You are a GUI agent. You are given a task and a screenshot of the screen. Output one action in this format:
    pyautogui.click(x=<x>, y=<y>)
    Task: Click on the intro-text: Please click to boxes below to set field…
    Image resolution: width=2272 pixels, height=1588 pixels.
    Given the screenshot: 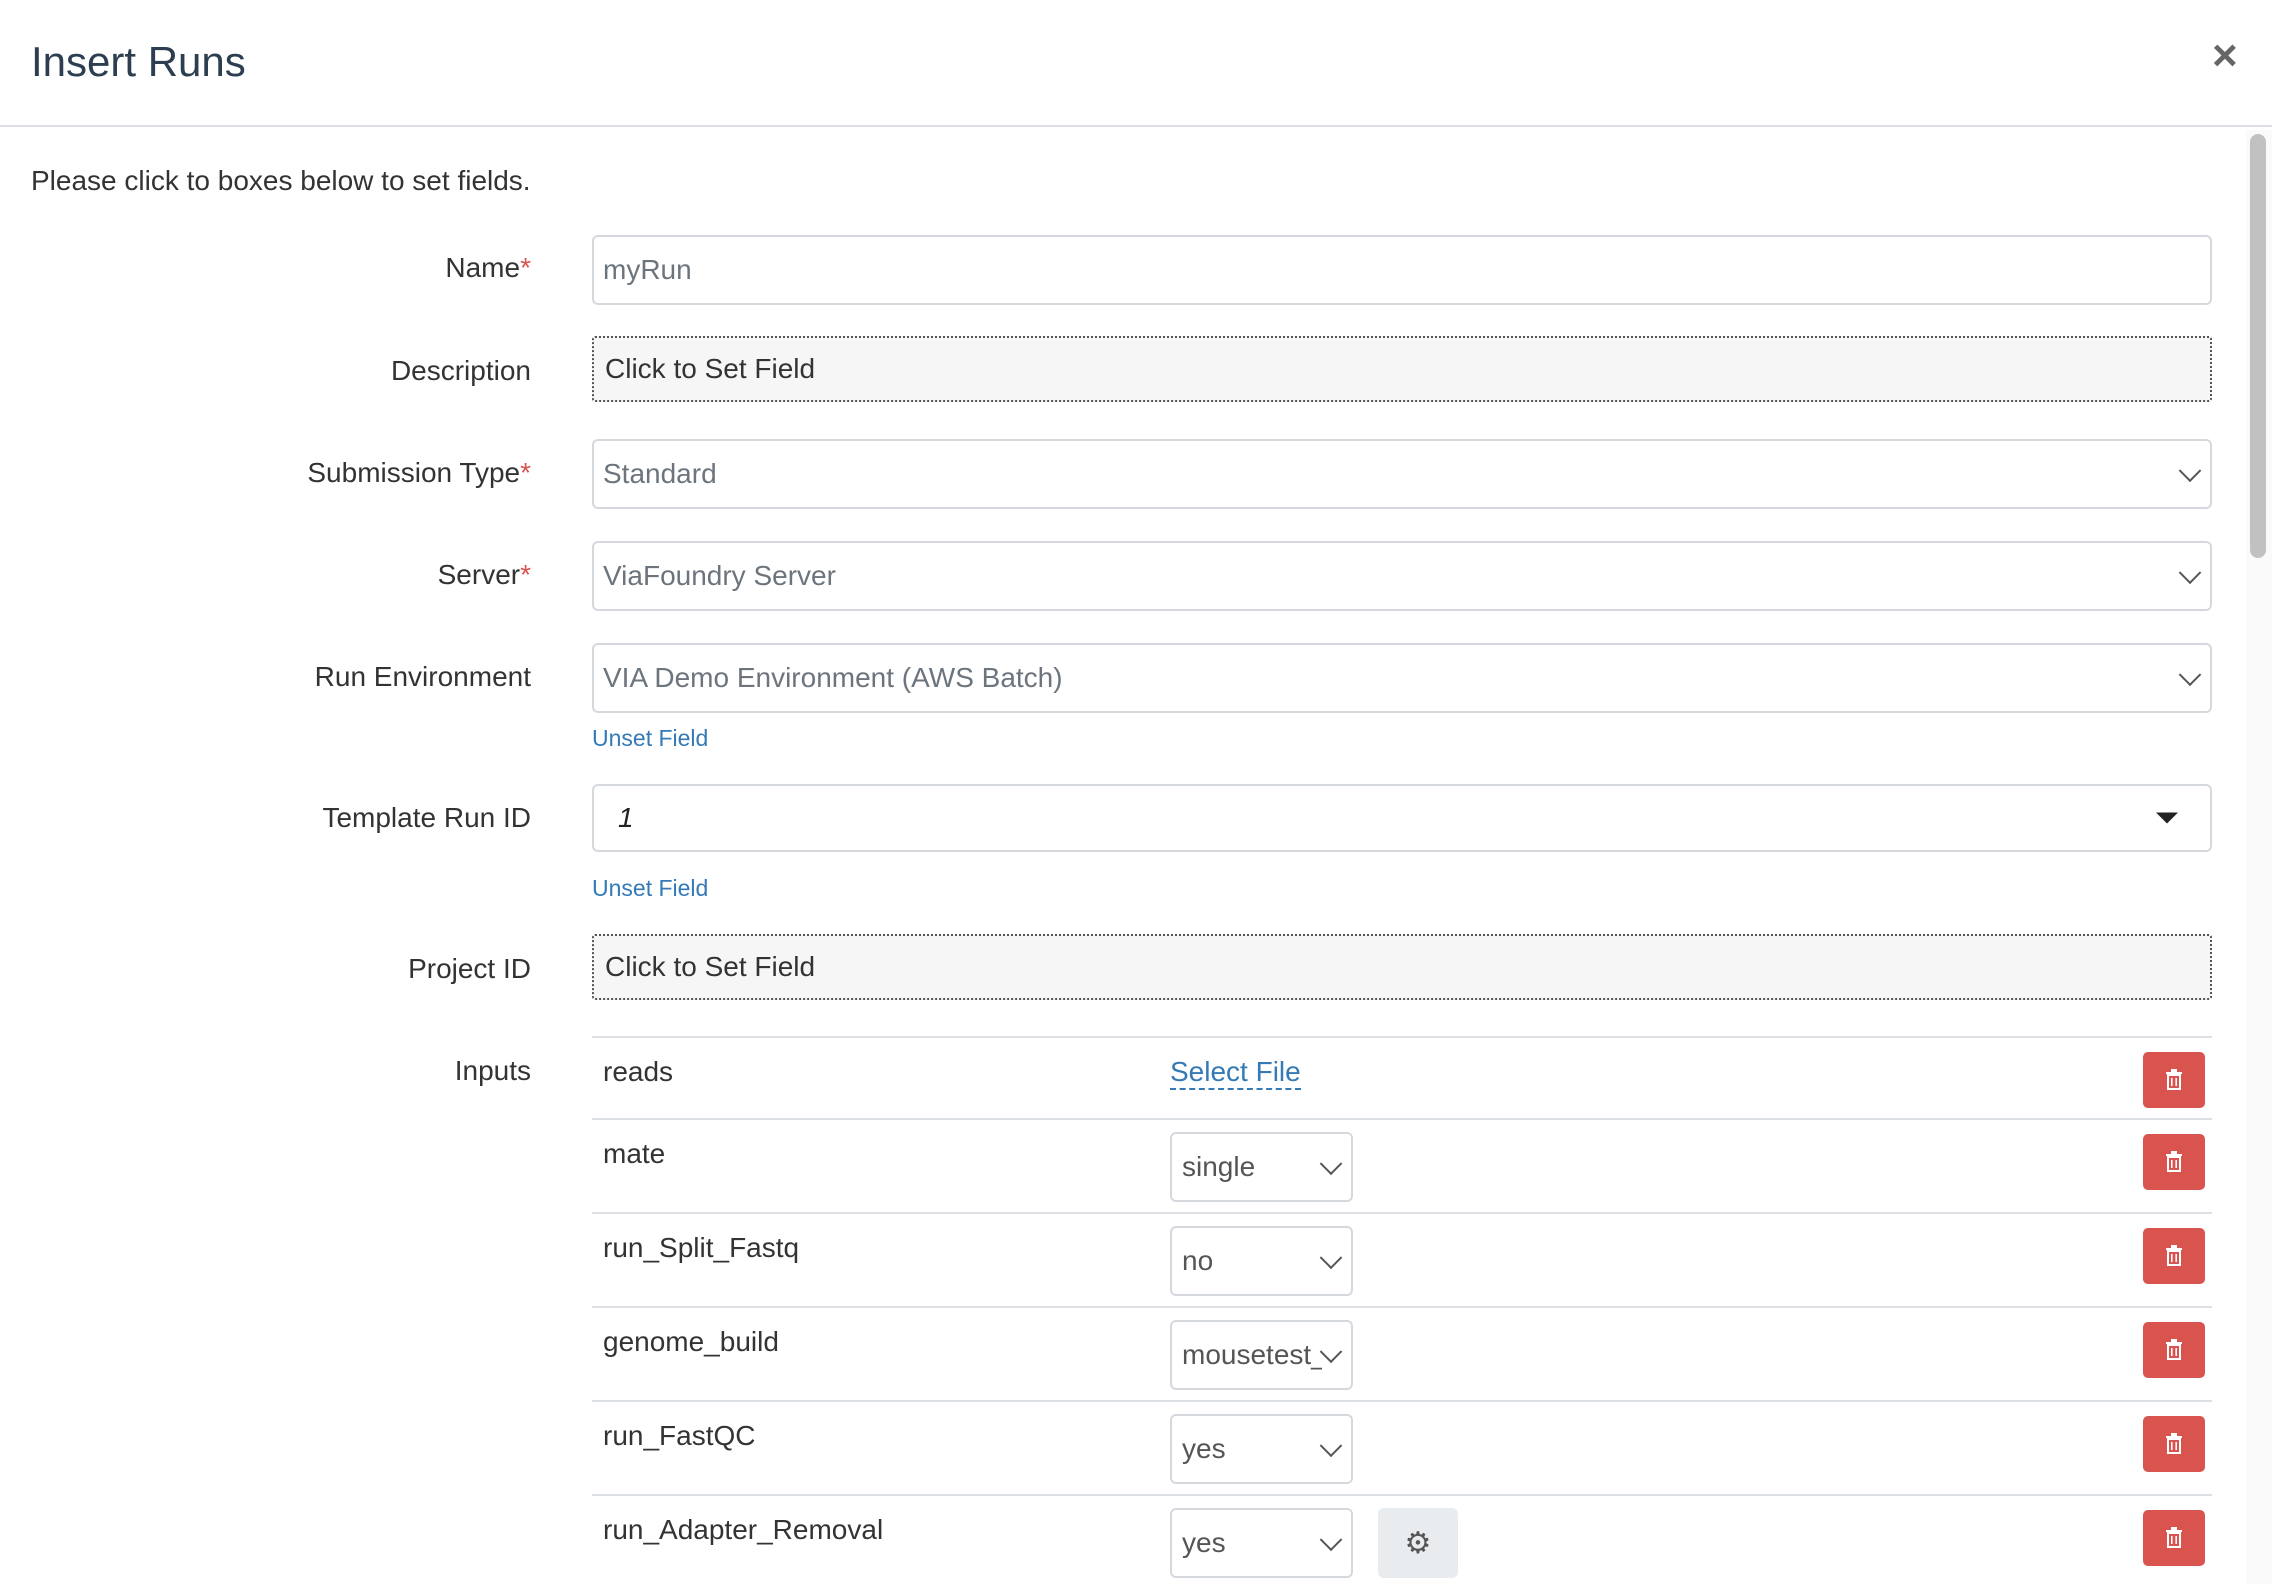 What is the action you would take?
    pyautogui.click(x=281, y=180)
    